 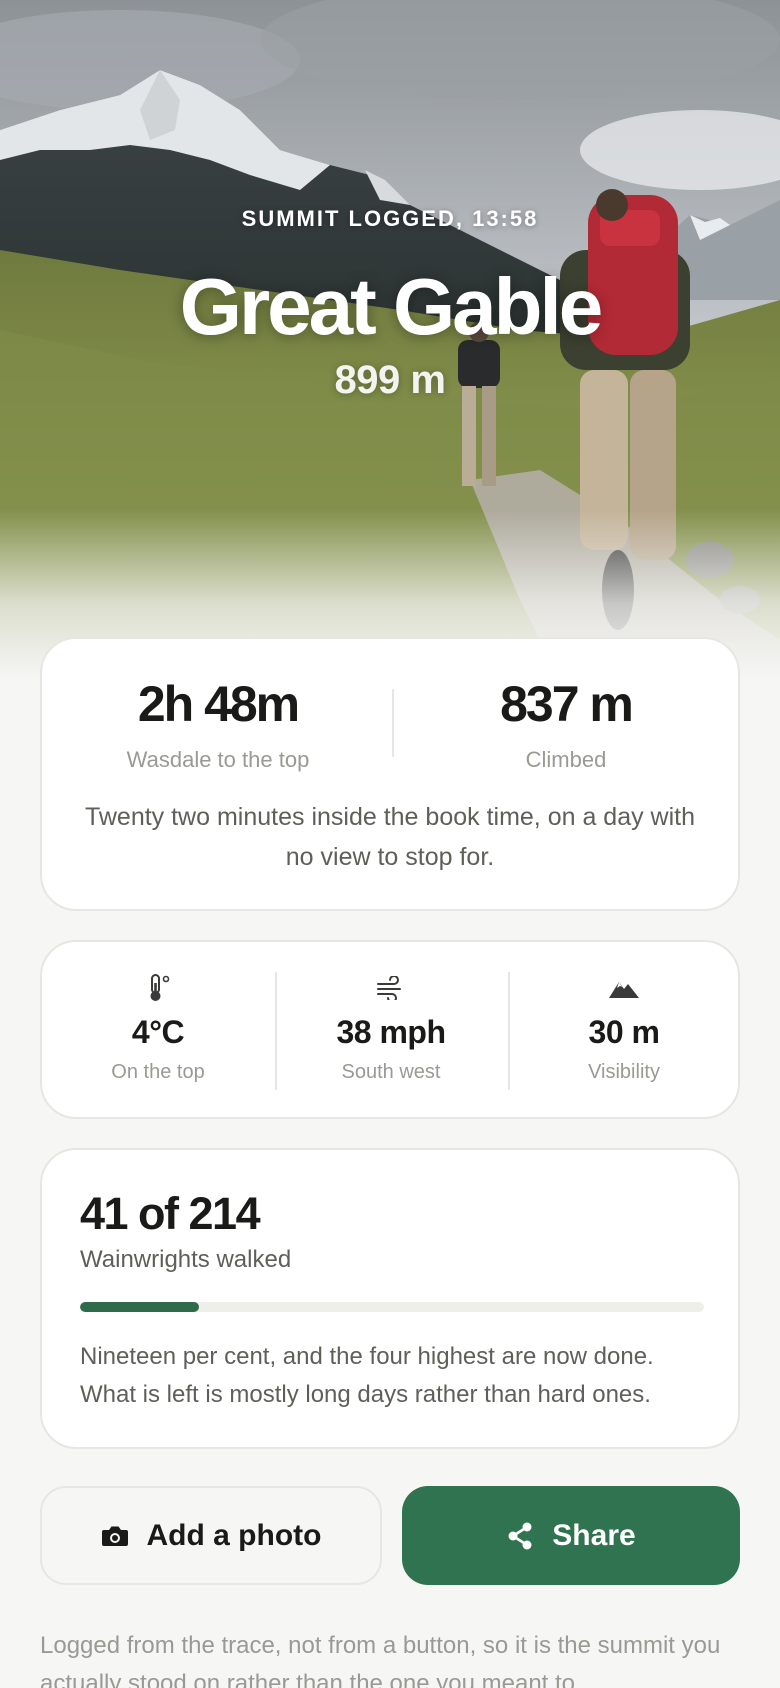 I want to click on peak-height: 899 m, so click(x=390, y=380).